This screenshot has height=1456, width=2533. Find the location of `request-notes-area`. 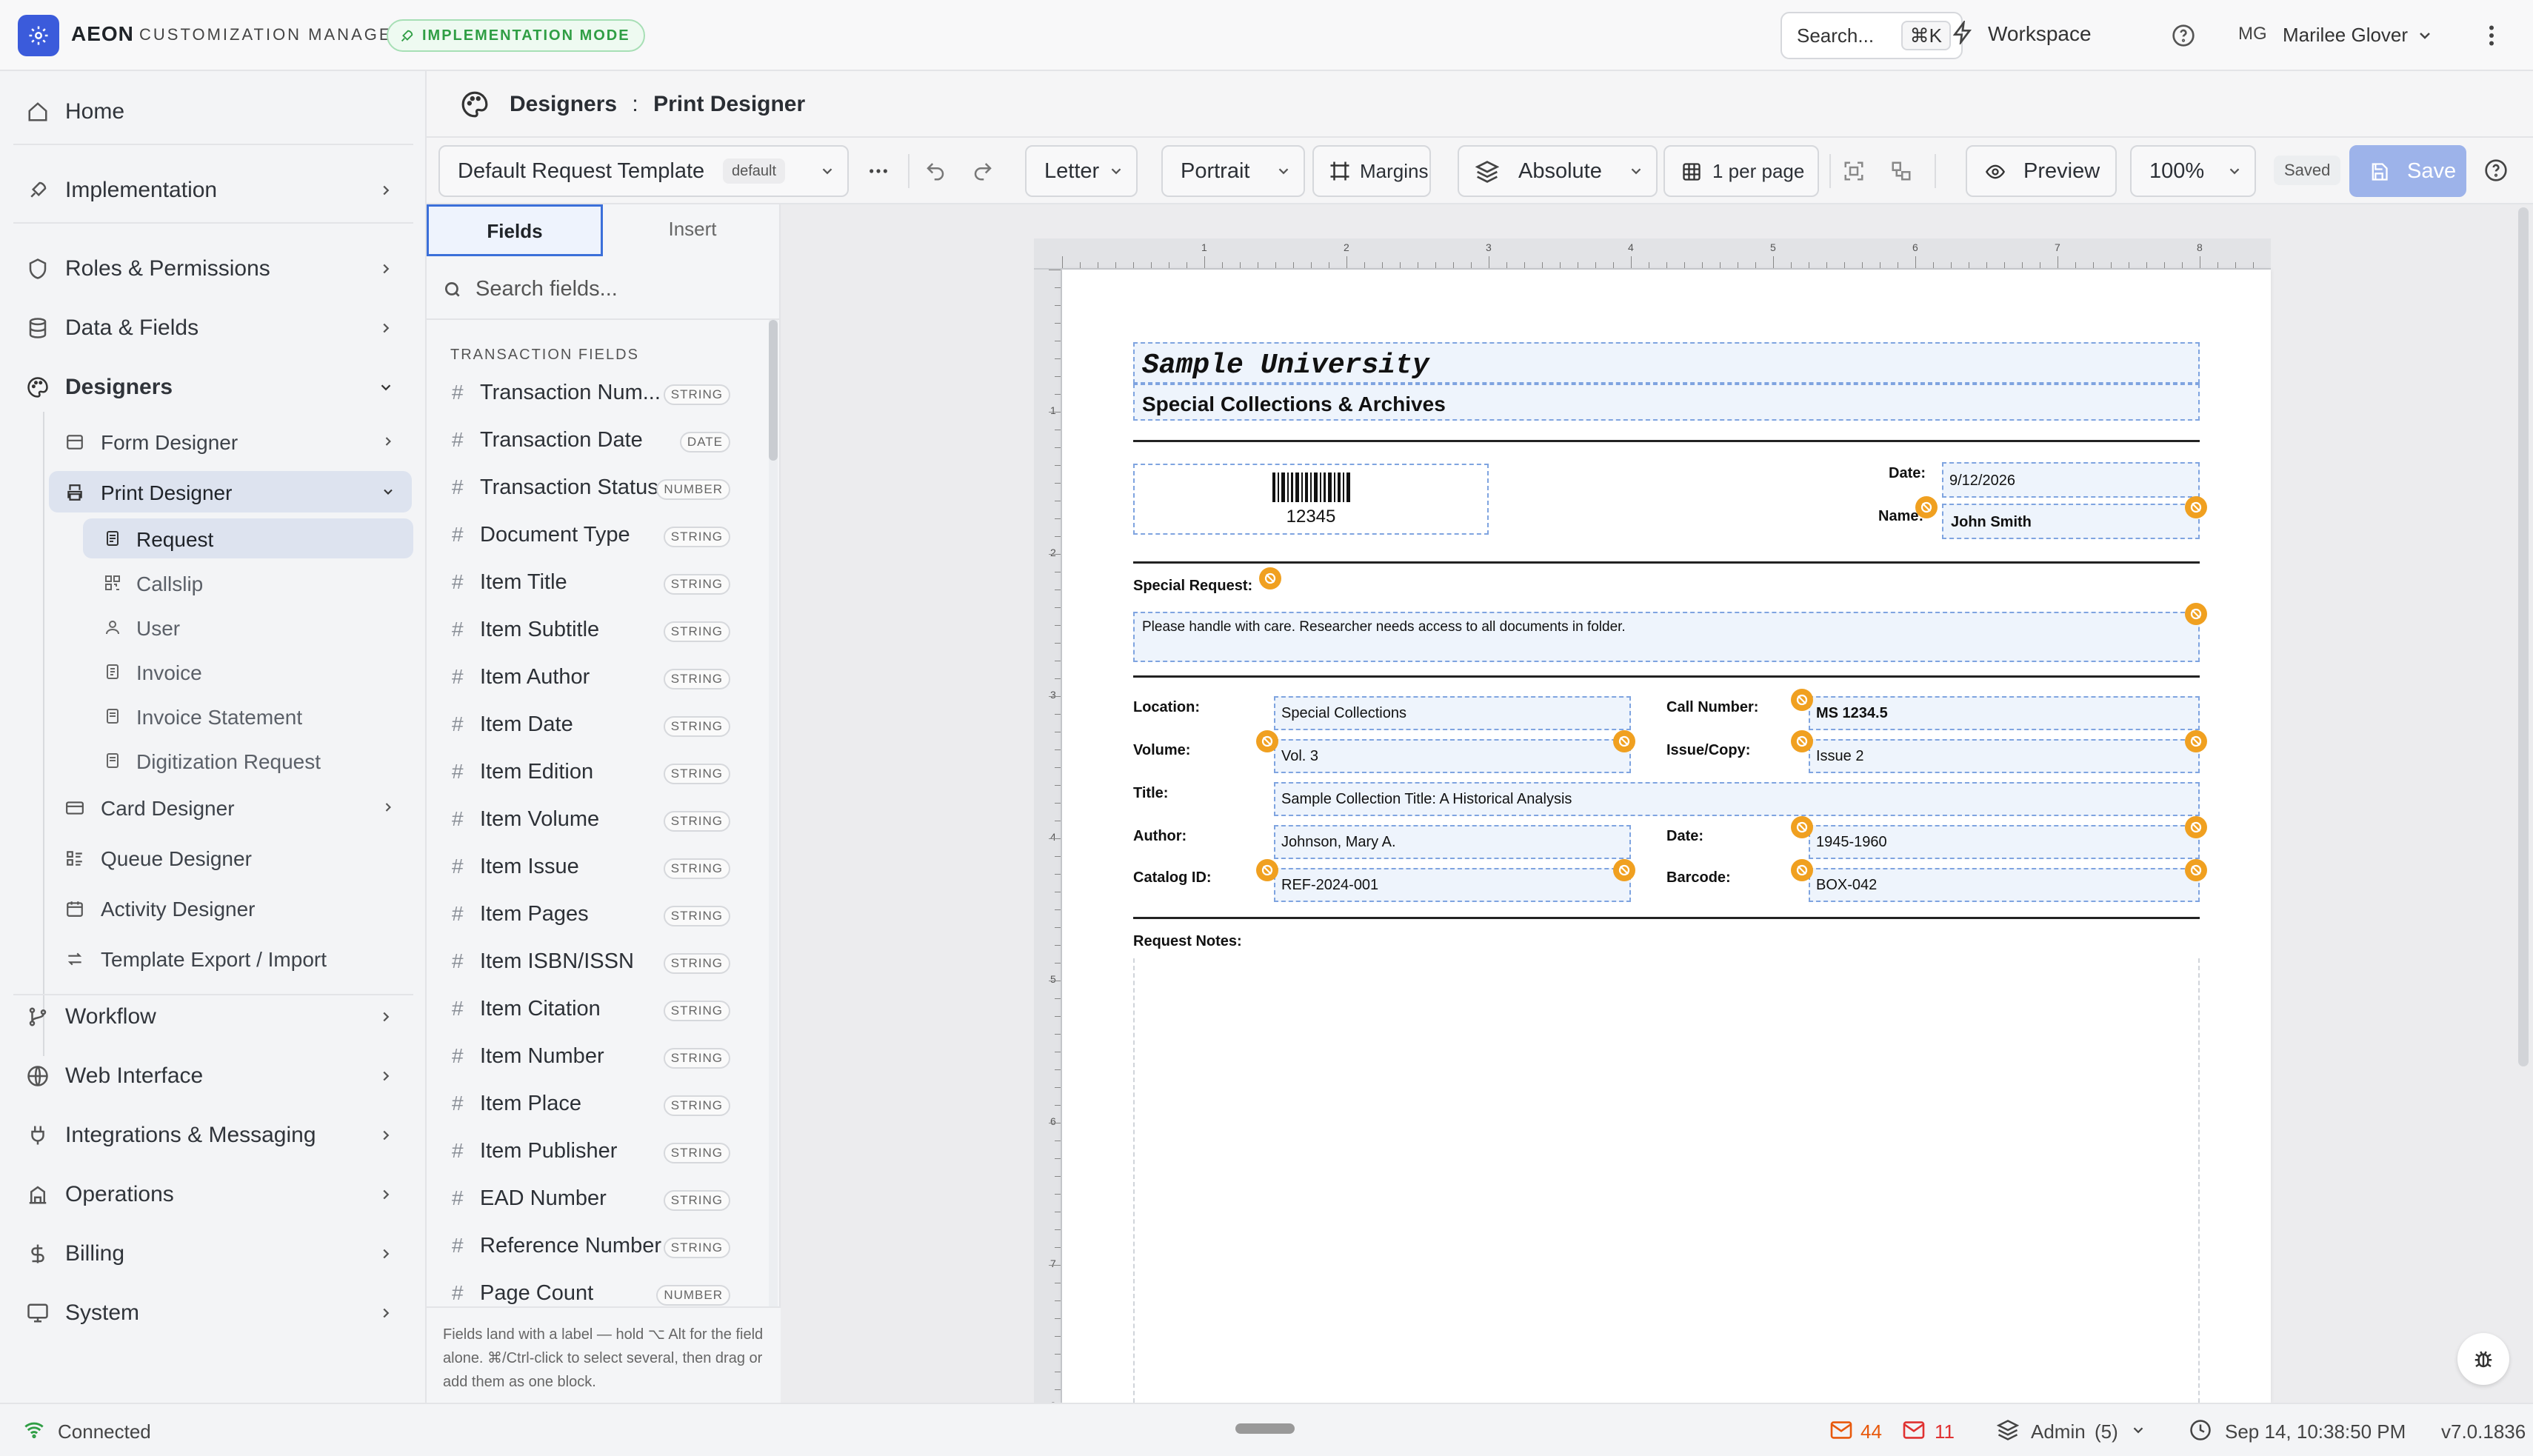

request-notes-area is located at coordinates (1666, 1180).